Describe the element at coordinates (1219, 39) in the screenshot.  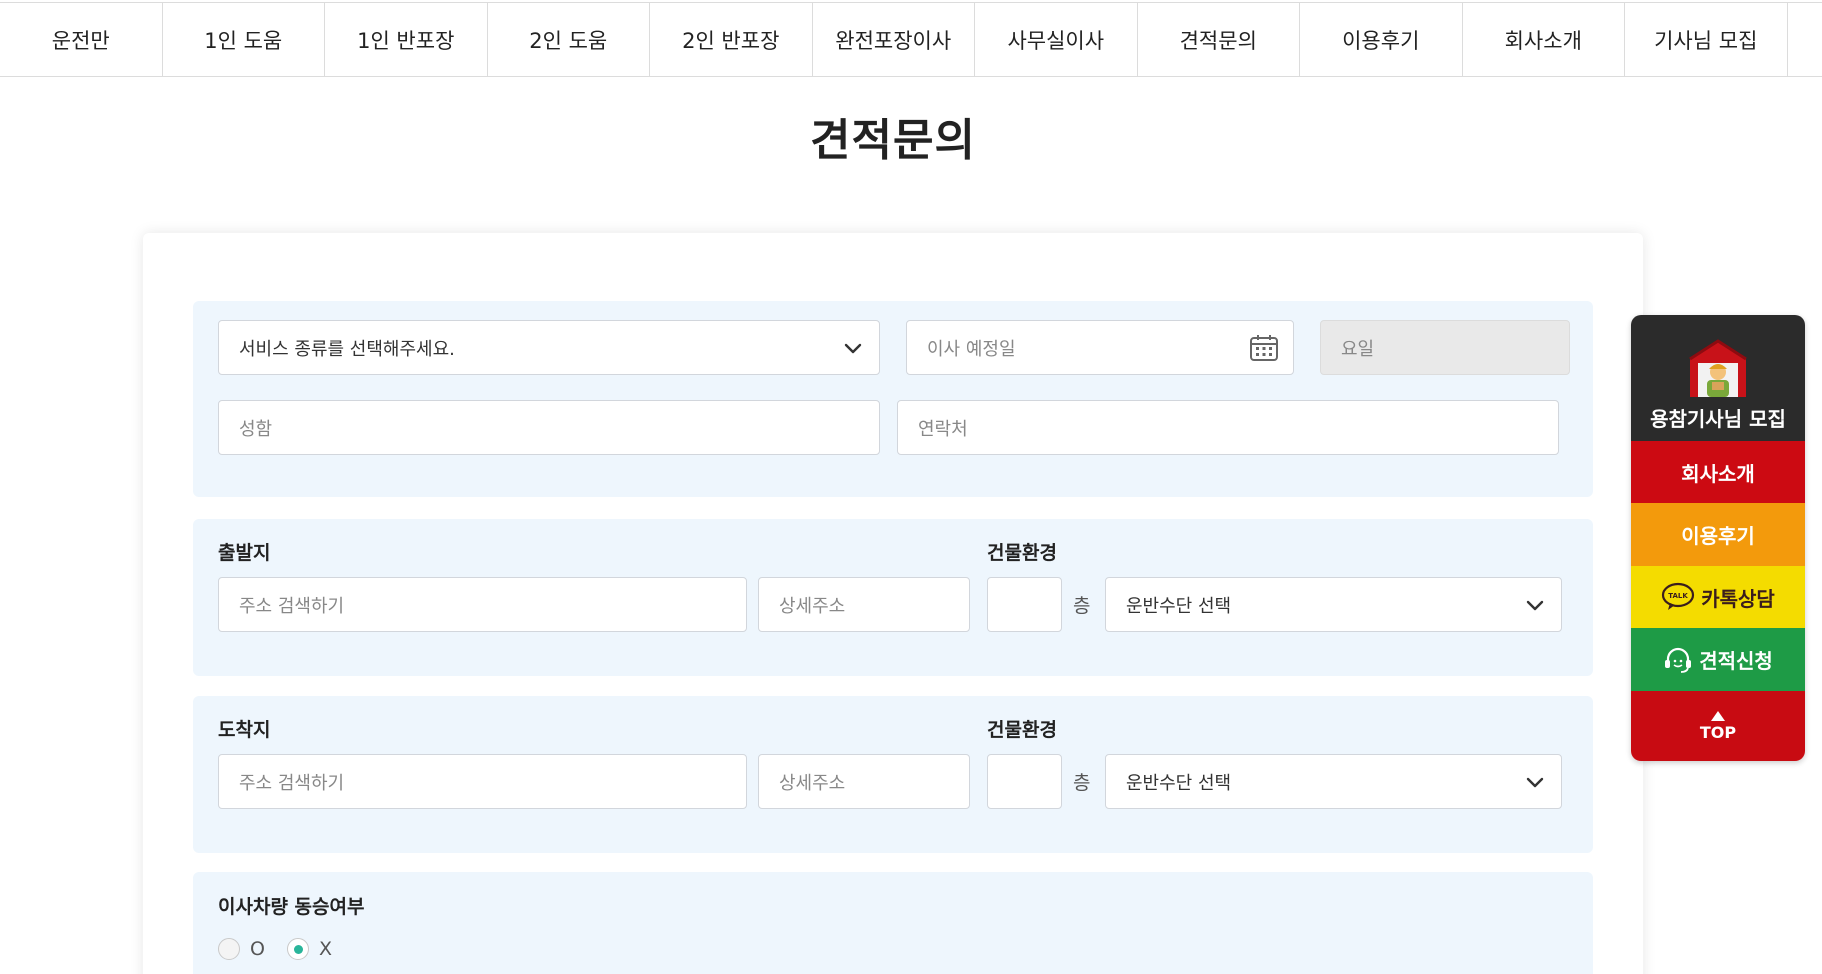
I see `nav-item-estimate-inquiry: 견적문의` at that location.